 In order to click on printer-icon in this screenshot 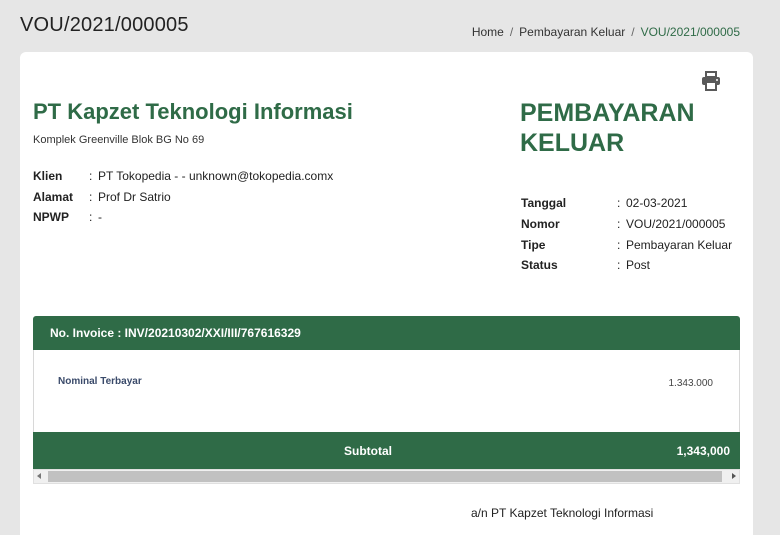, I will do `click(711, 81)`.